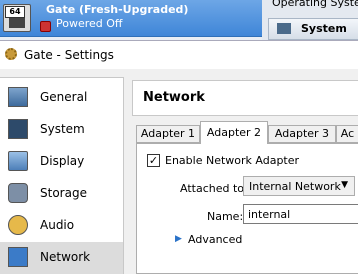 This screenshot has width=358, height=274. Describe the element at coordinates (18, 97) in the screenshot. I see `general-icon` at that location.